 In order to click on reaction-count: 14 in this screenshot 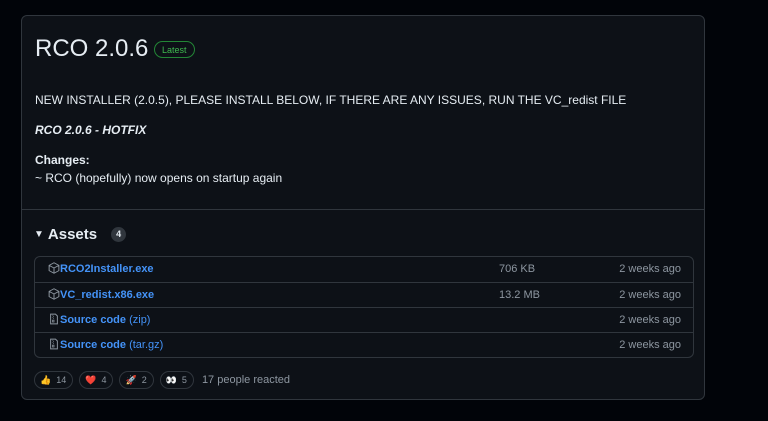, I will do `click(61, 380)`.